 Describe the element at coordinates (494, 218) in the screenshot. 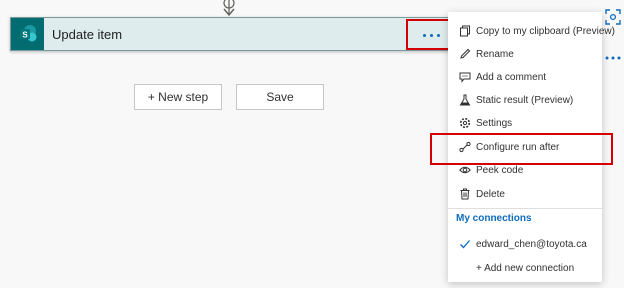

I see `my-connections-heading: My connections` at that location.